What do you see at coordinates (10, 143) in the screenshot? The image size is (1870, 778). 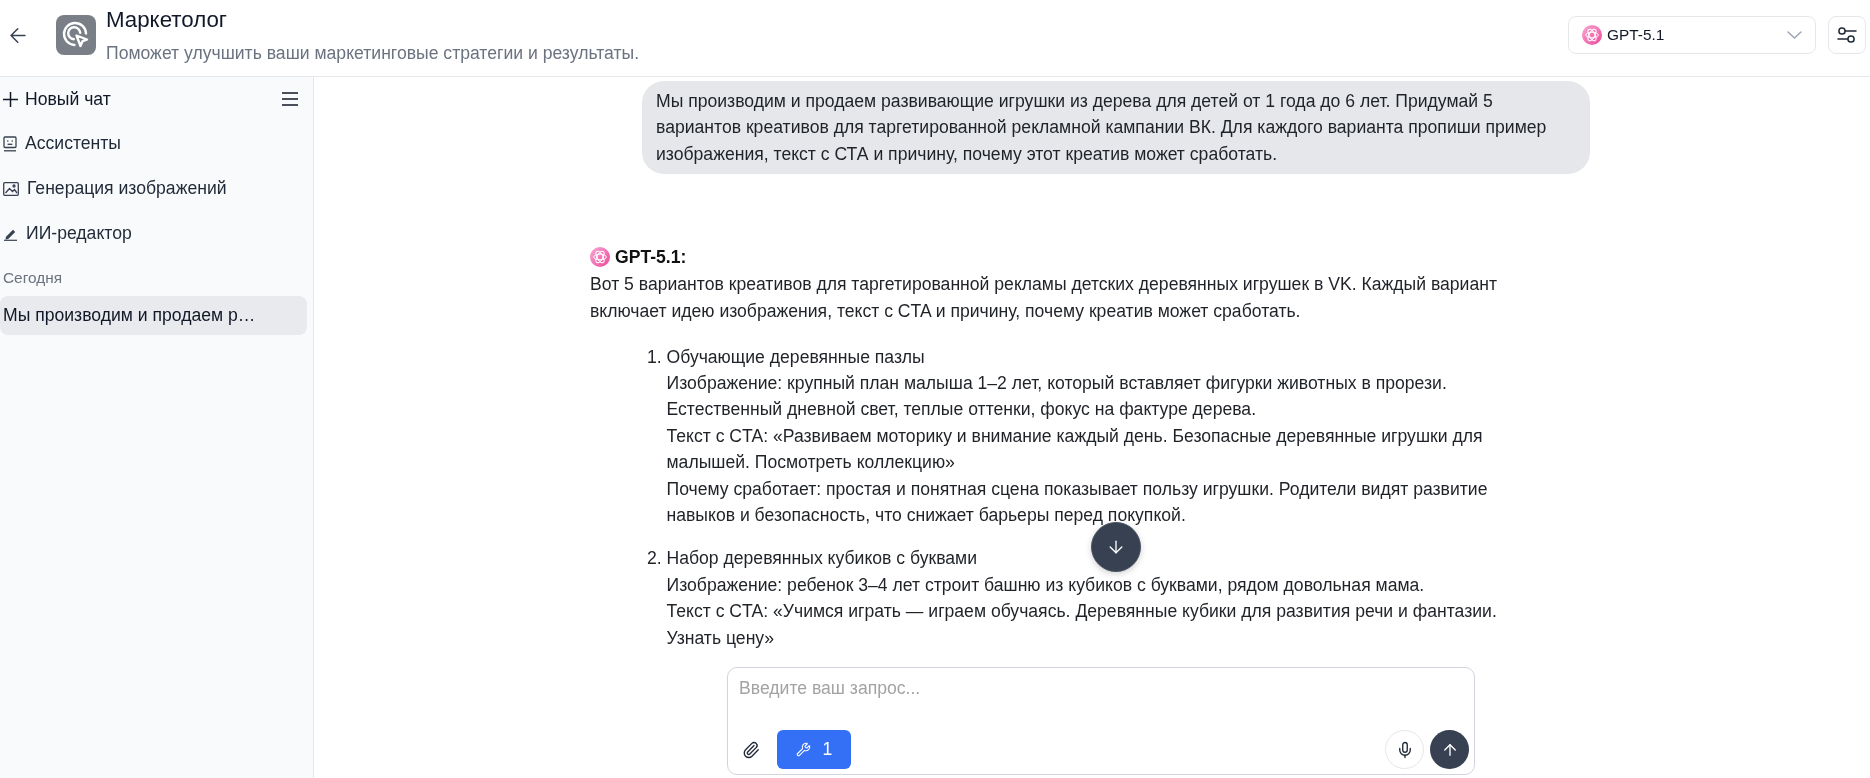 I see `robot-face-icon` at bounding box center [10, 143].